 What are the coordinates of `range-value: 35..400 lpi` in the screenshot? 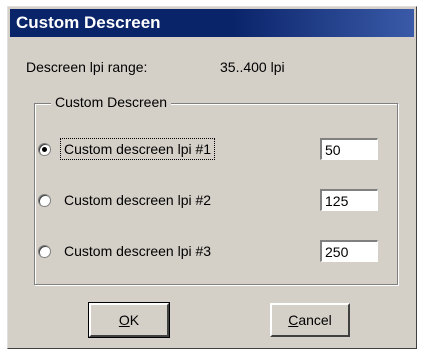 It's located at (252, 67).